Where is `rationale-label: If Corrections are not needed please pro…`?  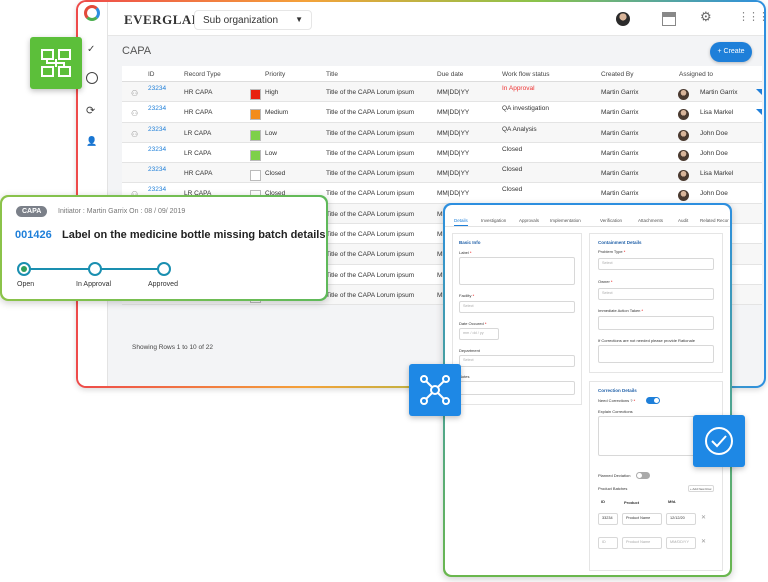 rationale-label: If Corrections are not needed please pro… is located at coordinates (646, 340).